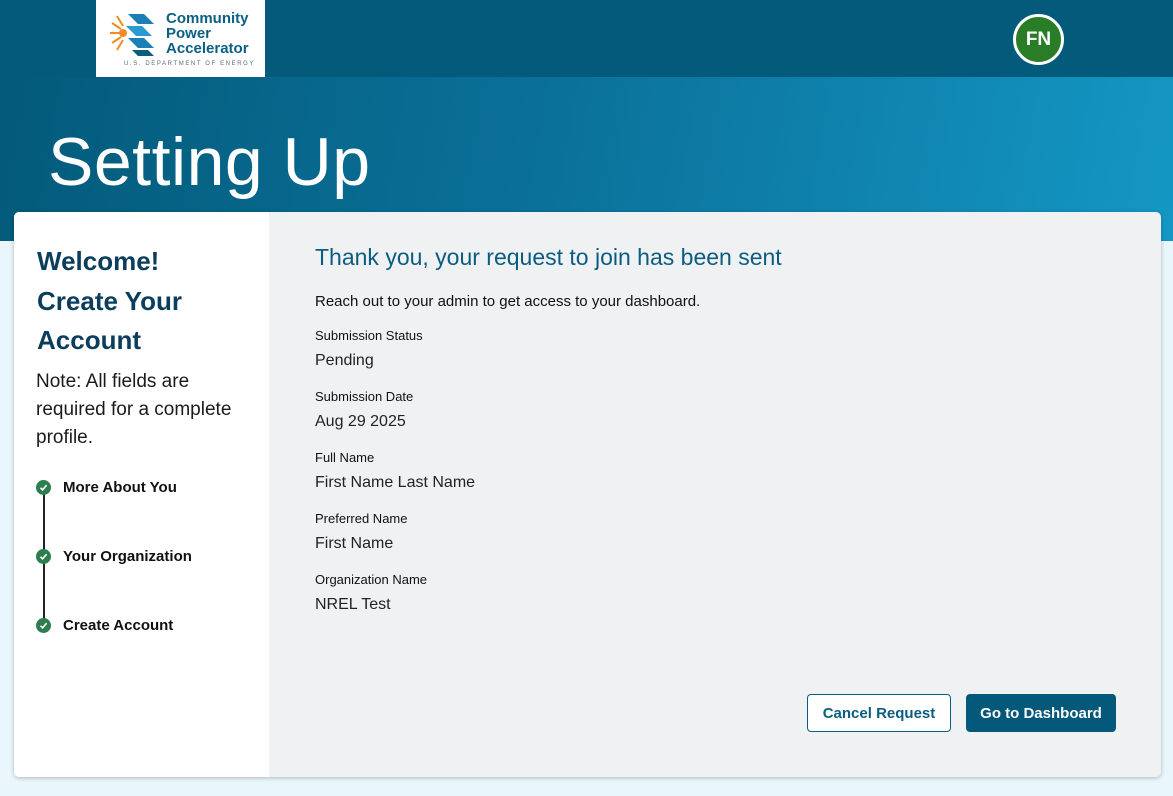 The image size is (1173, 796). I want to click on field-label: Full Name, so click(345, 457).